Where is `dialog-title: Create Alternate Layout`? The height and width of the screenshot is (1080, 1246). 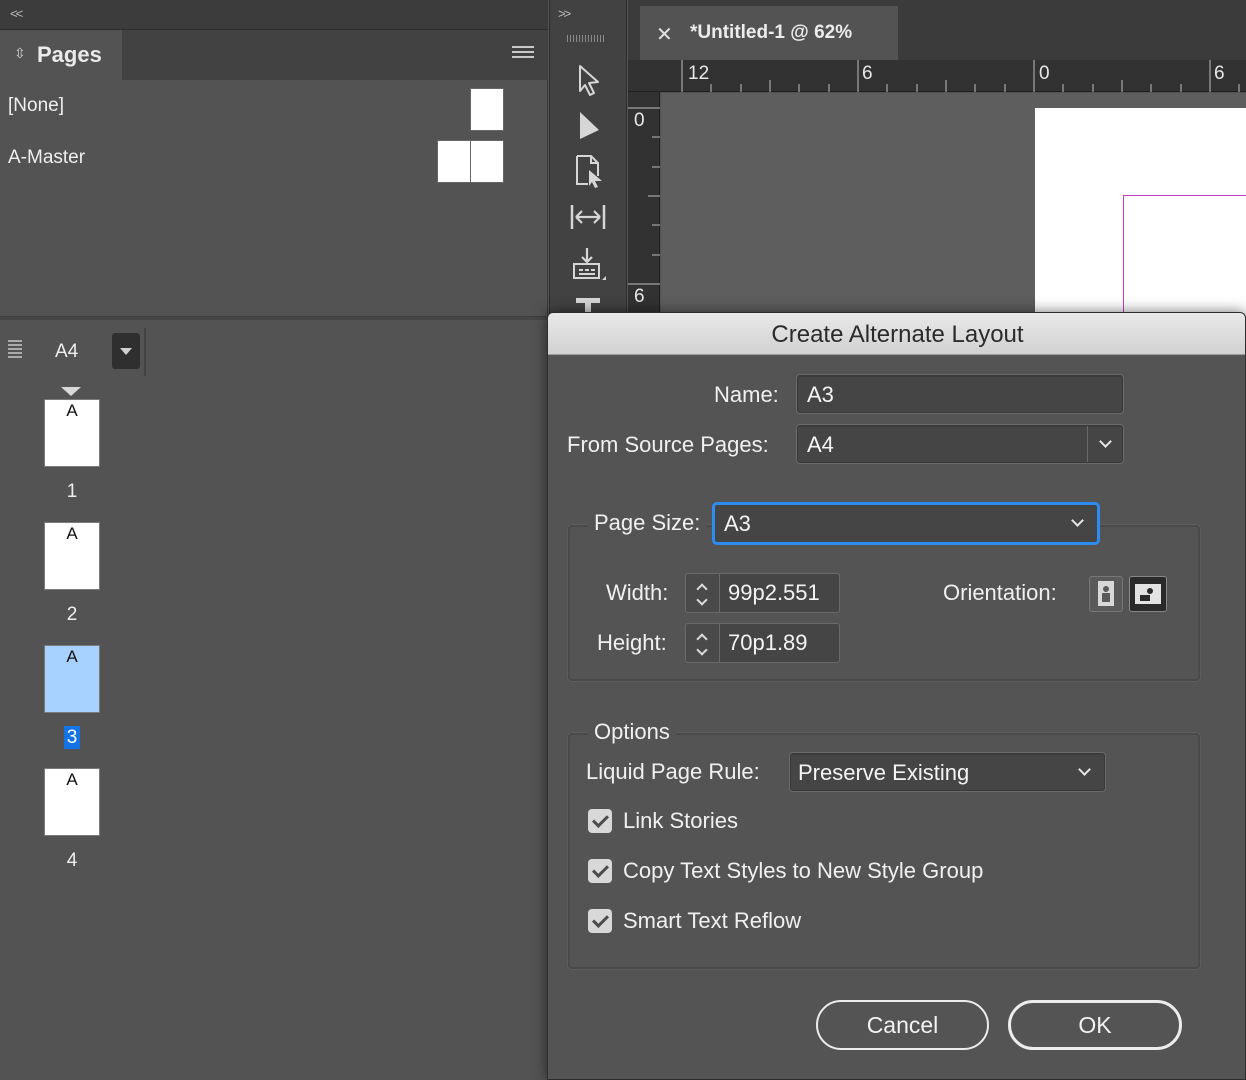 dialog-title: Create Alternate Layout is located at coordinates (897, 334).